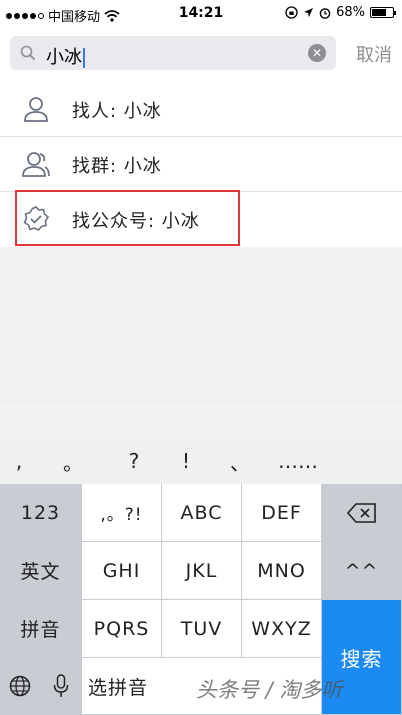  I want to click on globe-key, so click(20, 686).